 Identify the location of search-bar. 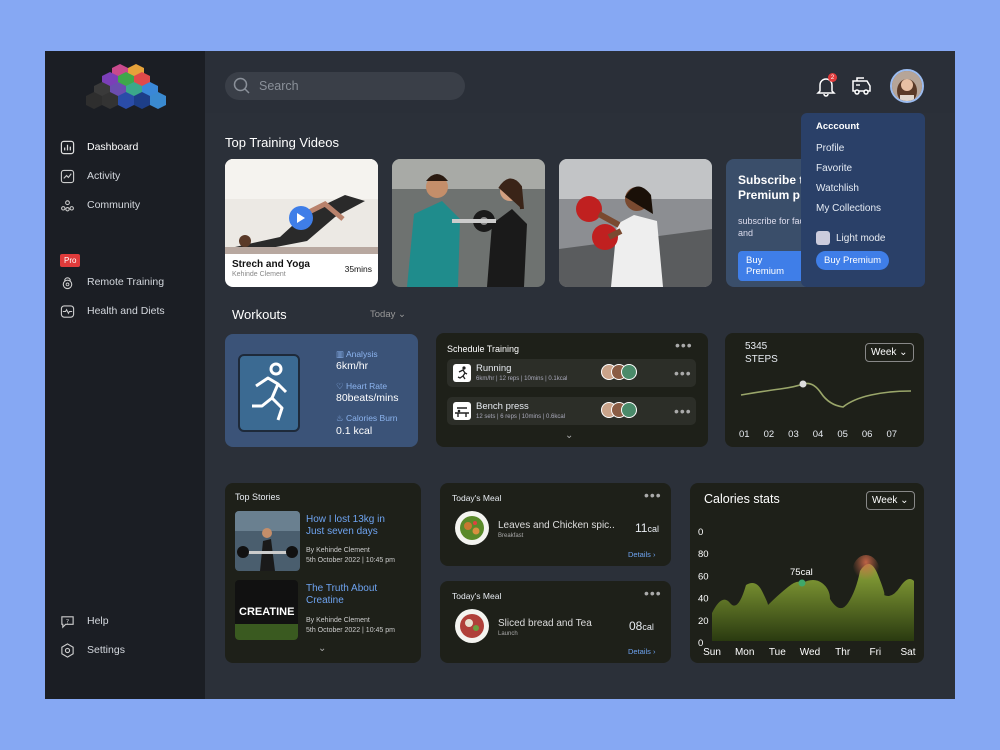
(345, 86).